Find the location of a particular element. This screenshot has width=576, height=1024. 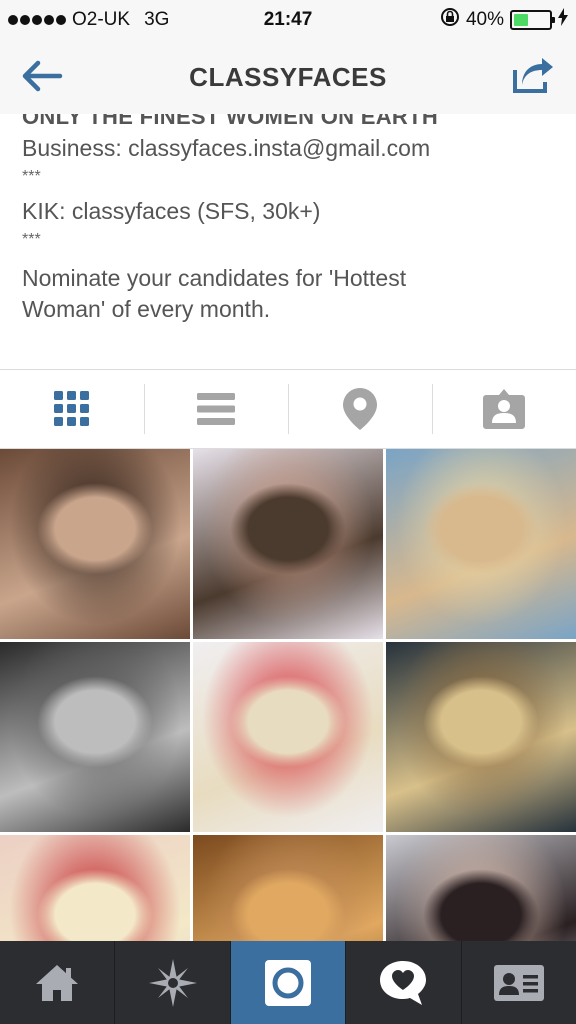

heart-bubble-icon is located at coordinates (403, 982).